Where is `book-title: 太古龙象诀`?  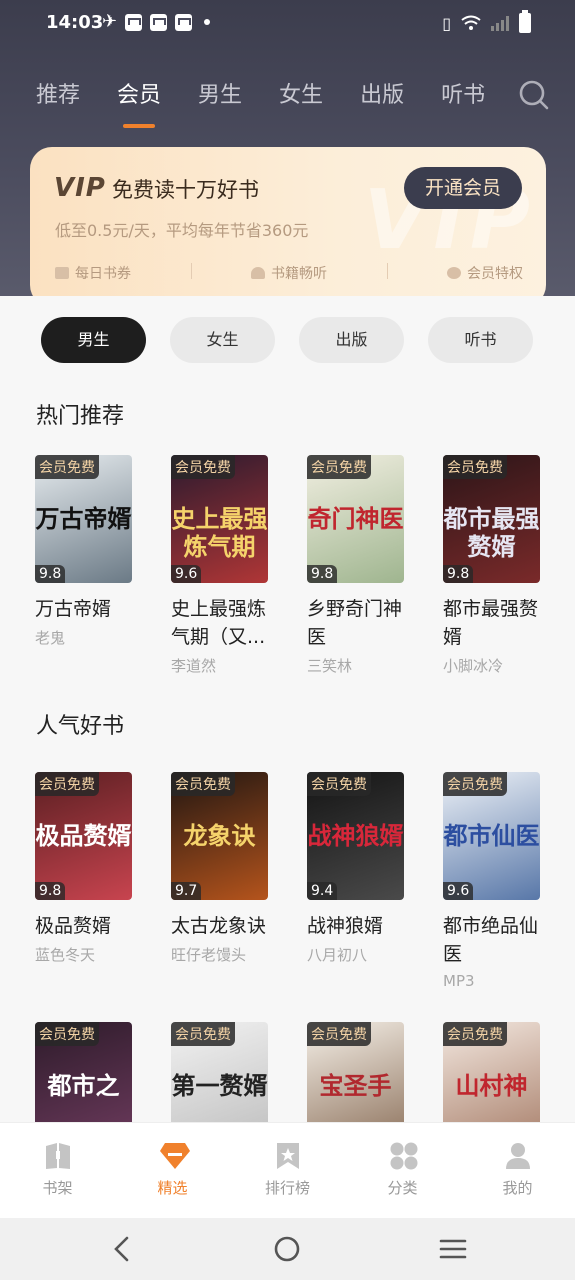
book-title: 太古龙象诀 is located at coordinates (221, 926).